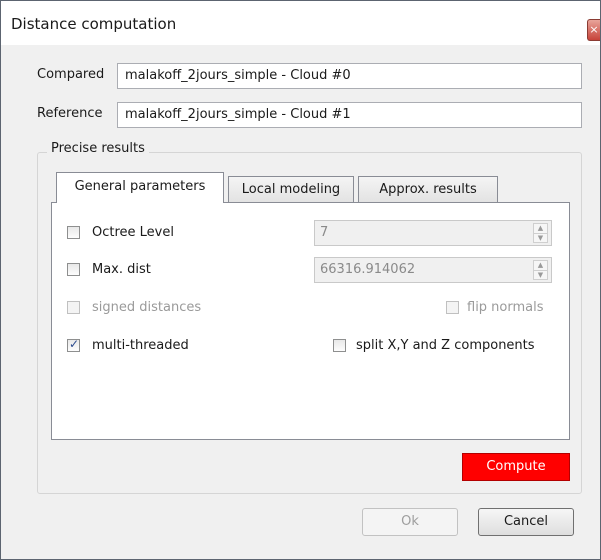  What do you see at coordinates (349, 115) in the screenshot?
I see `reference-field: malakoff_2jours_simple - Cloud #1` at bounding box center [349, 115].